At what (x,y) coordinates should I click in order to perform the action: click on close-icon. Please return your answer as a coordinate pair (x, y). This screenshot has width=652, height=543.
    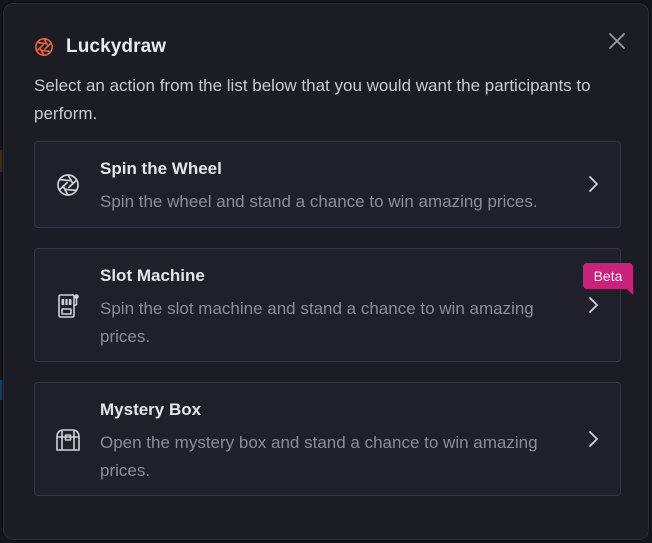
    Looking at the image, I should click on (617, 41).